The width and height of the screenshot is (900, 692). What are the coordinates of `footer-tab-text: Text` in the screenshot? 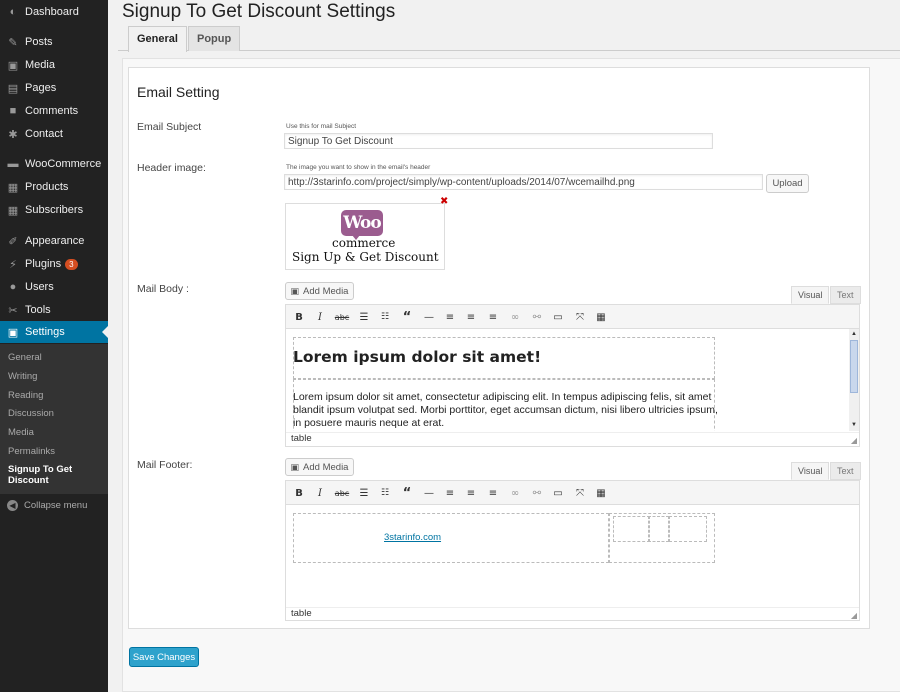 It's located at (845, 471).